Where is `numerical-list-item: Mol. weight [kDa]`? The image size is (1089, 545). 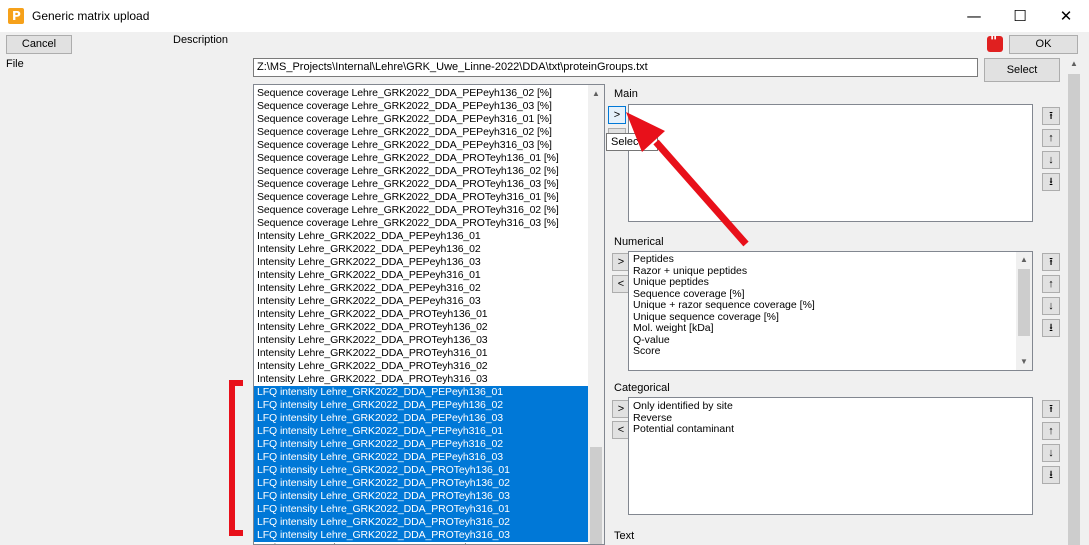 numerical-list-item: Mol. weight [kDa] is located at coordinates (822, 328).